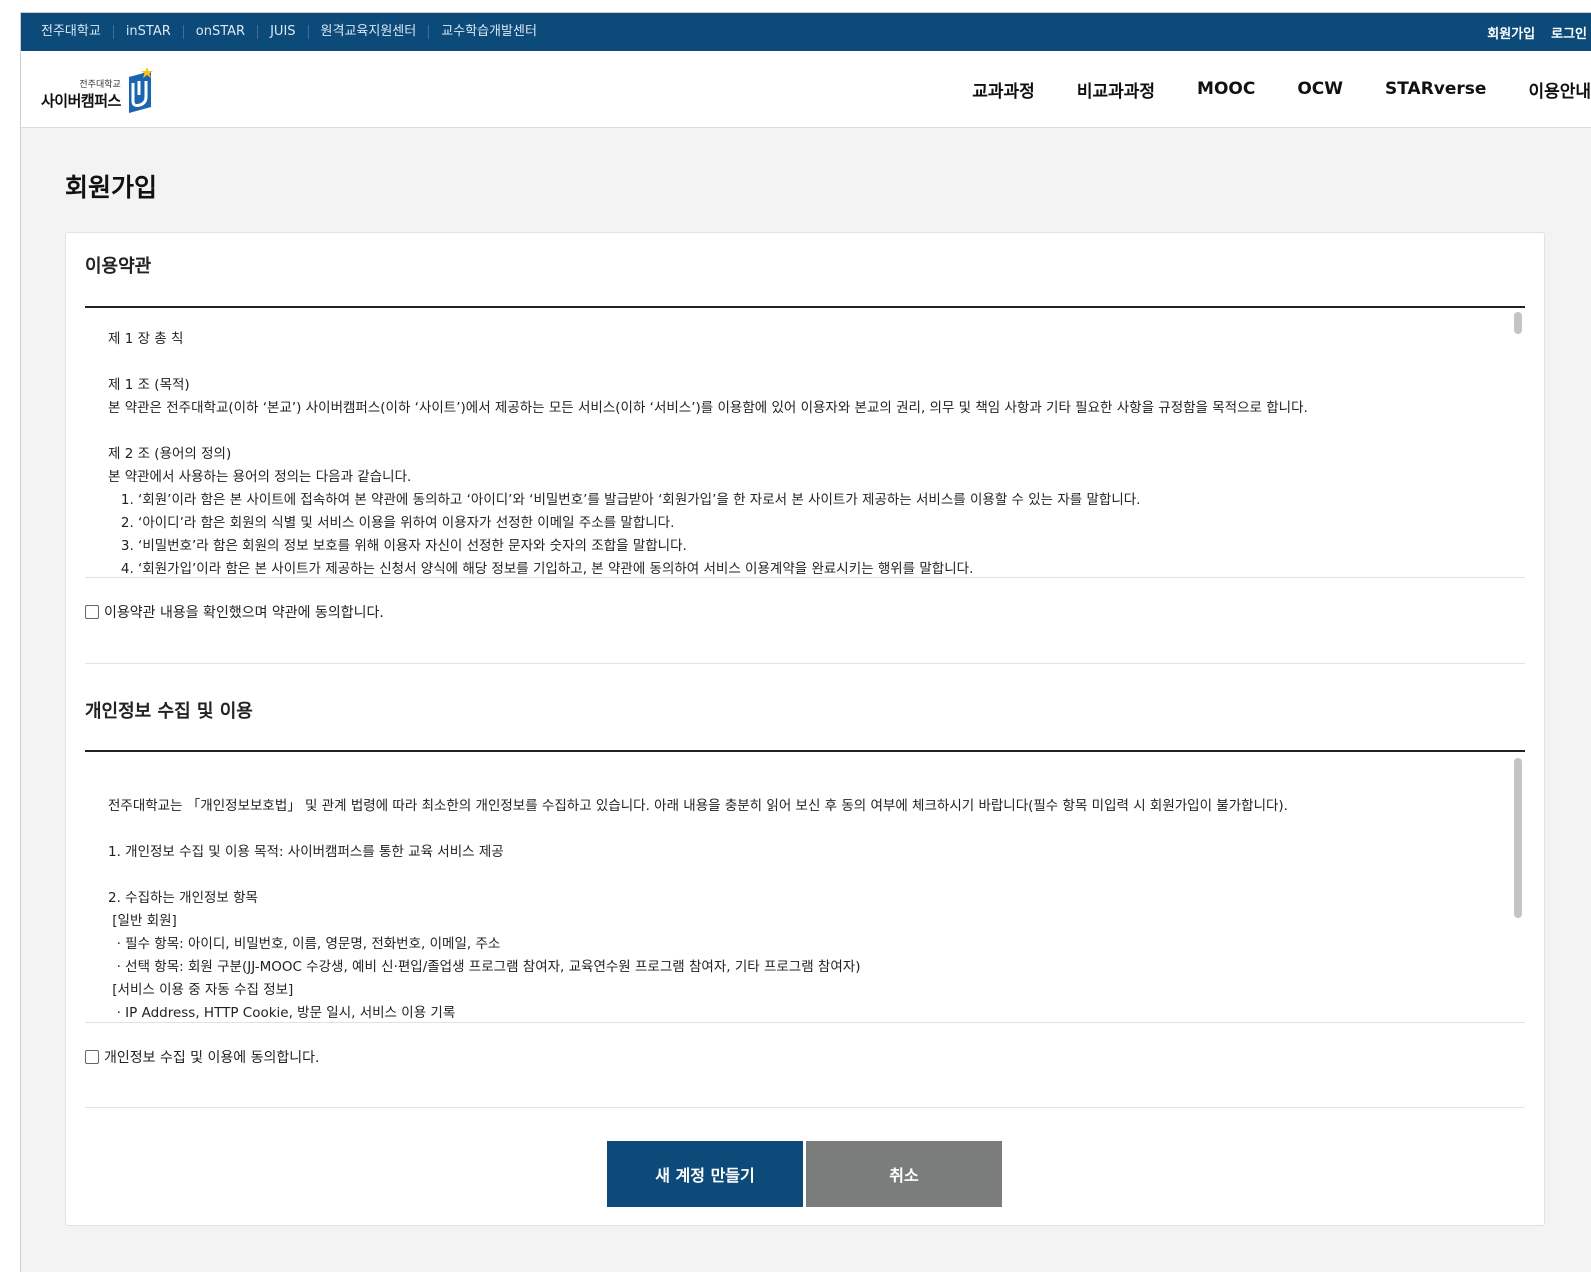 The image size is (1591, 1272). Describe the element at coordinates (1003, 89) in the screenshot. I see `nav-curriculum: 교과과정` at that location.